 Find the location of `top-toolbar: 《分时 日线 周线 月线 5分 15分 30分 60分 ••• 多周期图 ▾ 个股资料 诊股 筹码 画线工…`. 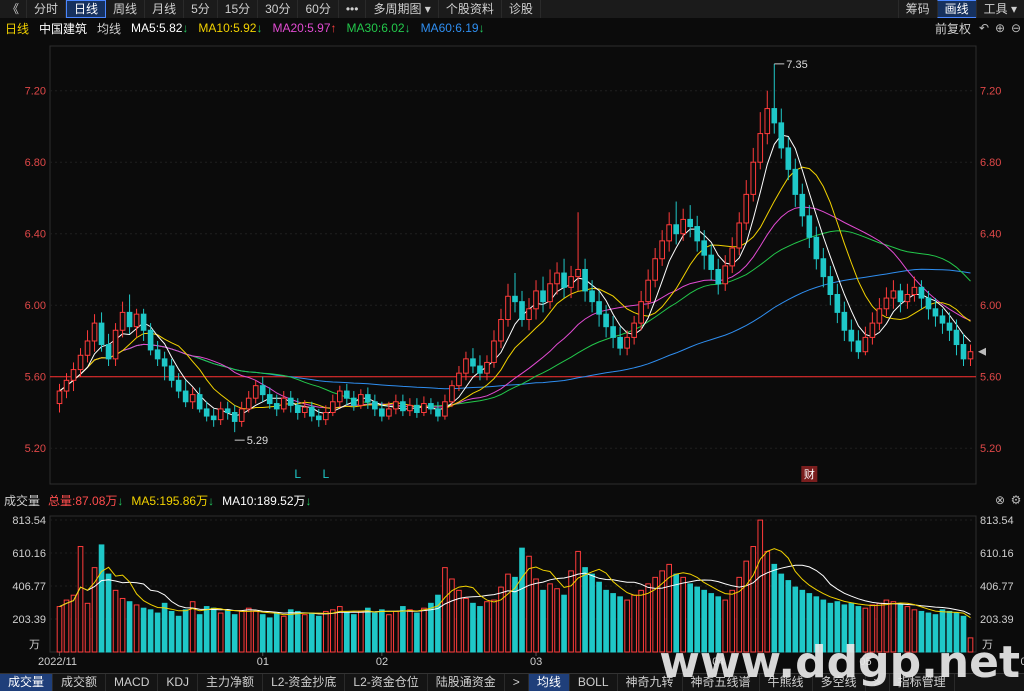

top-toolbar: 《分时 日线 周线 月线 5分 15分 30分 60分 ••• 多周期图 ▾ 个股资料 诊股 筹码 画线工… is located at coordinates (512, 9).